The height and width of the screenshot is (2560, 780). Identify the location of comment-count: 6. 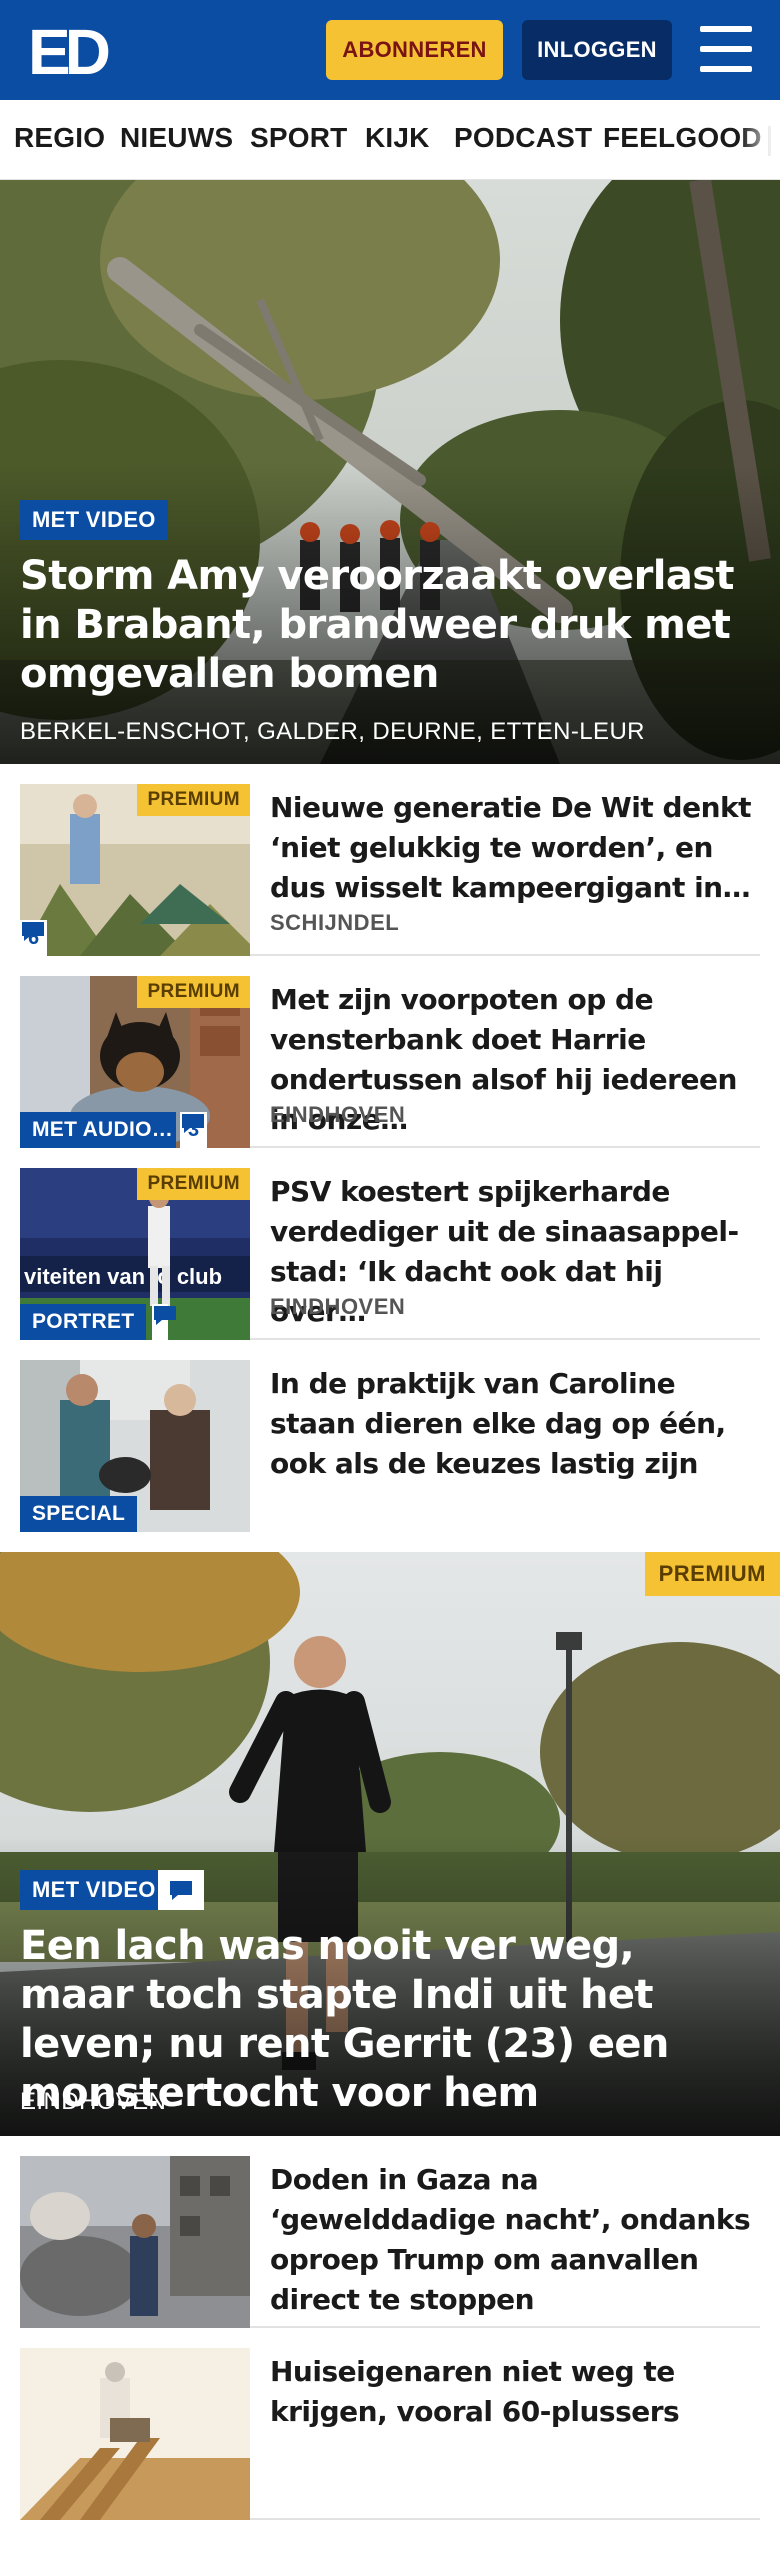
(34, 938).